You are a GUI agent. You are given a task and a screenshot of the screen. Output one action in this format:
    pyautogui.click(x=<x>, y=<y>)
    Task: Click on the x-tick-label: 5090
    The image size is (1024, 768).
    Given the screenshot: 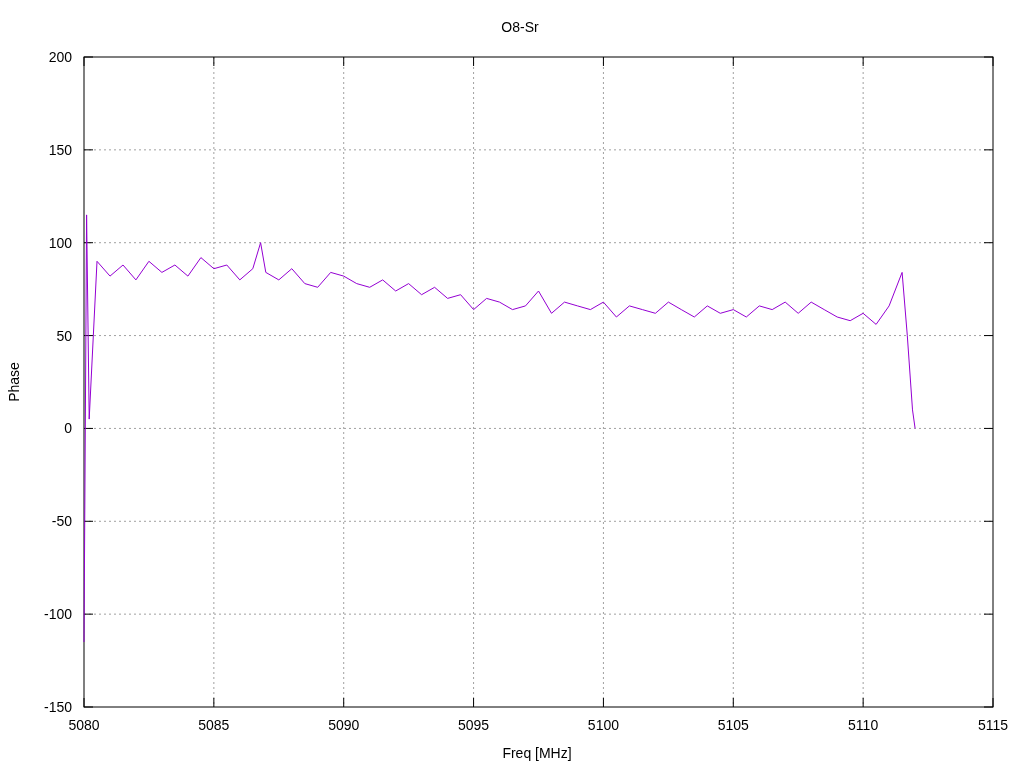 What is the action you would take?
    pyautogui.click(x=344, y=725)
    